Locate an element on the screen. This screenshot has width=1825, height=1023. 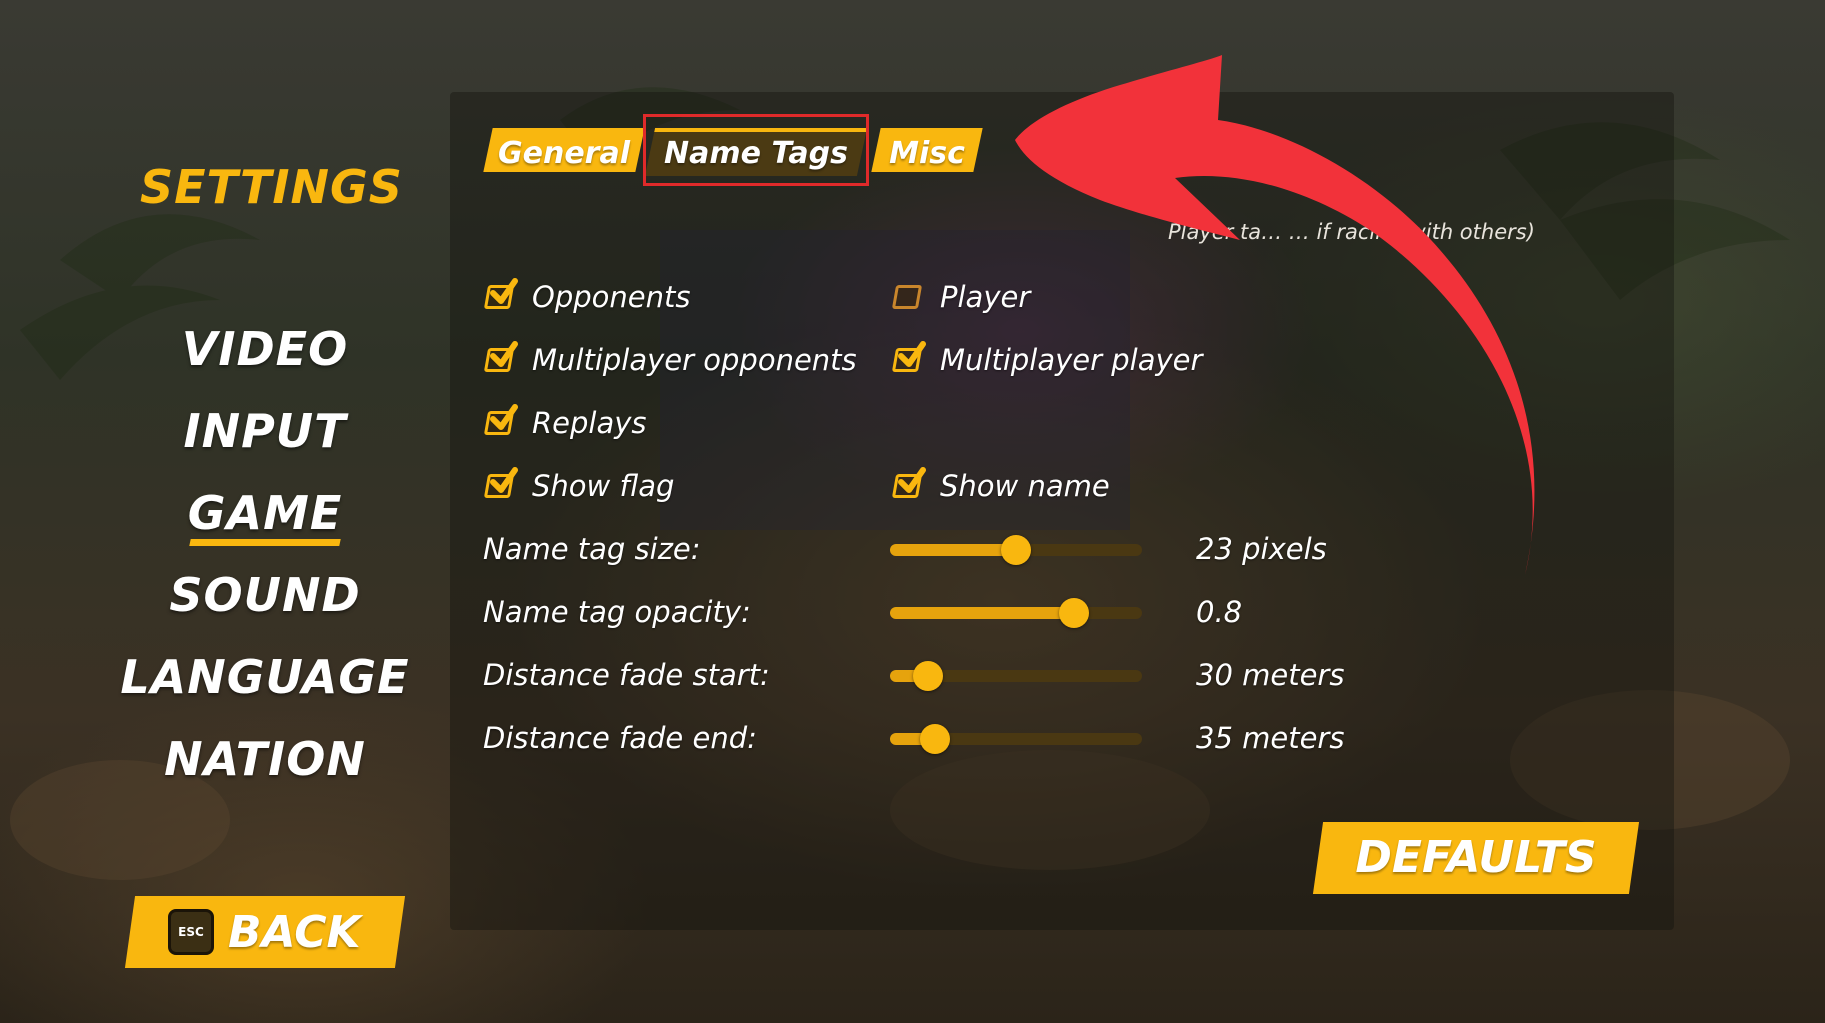
slider-value-distance-fade-end: 35 meters is located at coordinates (1270, 738).